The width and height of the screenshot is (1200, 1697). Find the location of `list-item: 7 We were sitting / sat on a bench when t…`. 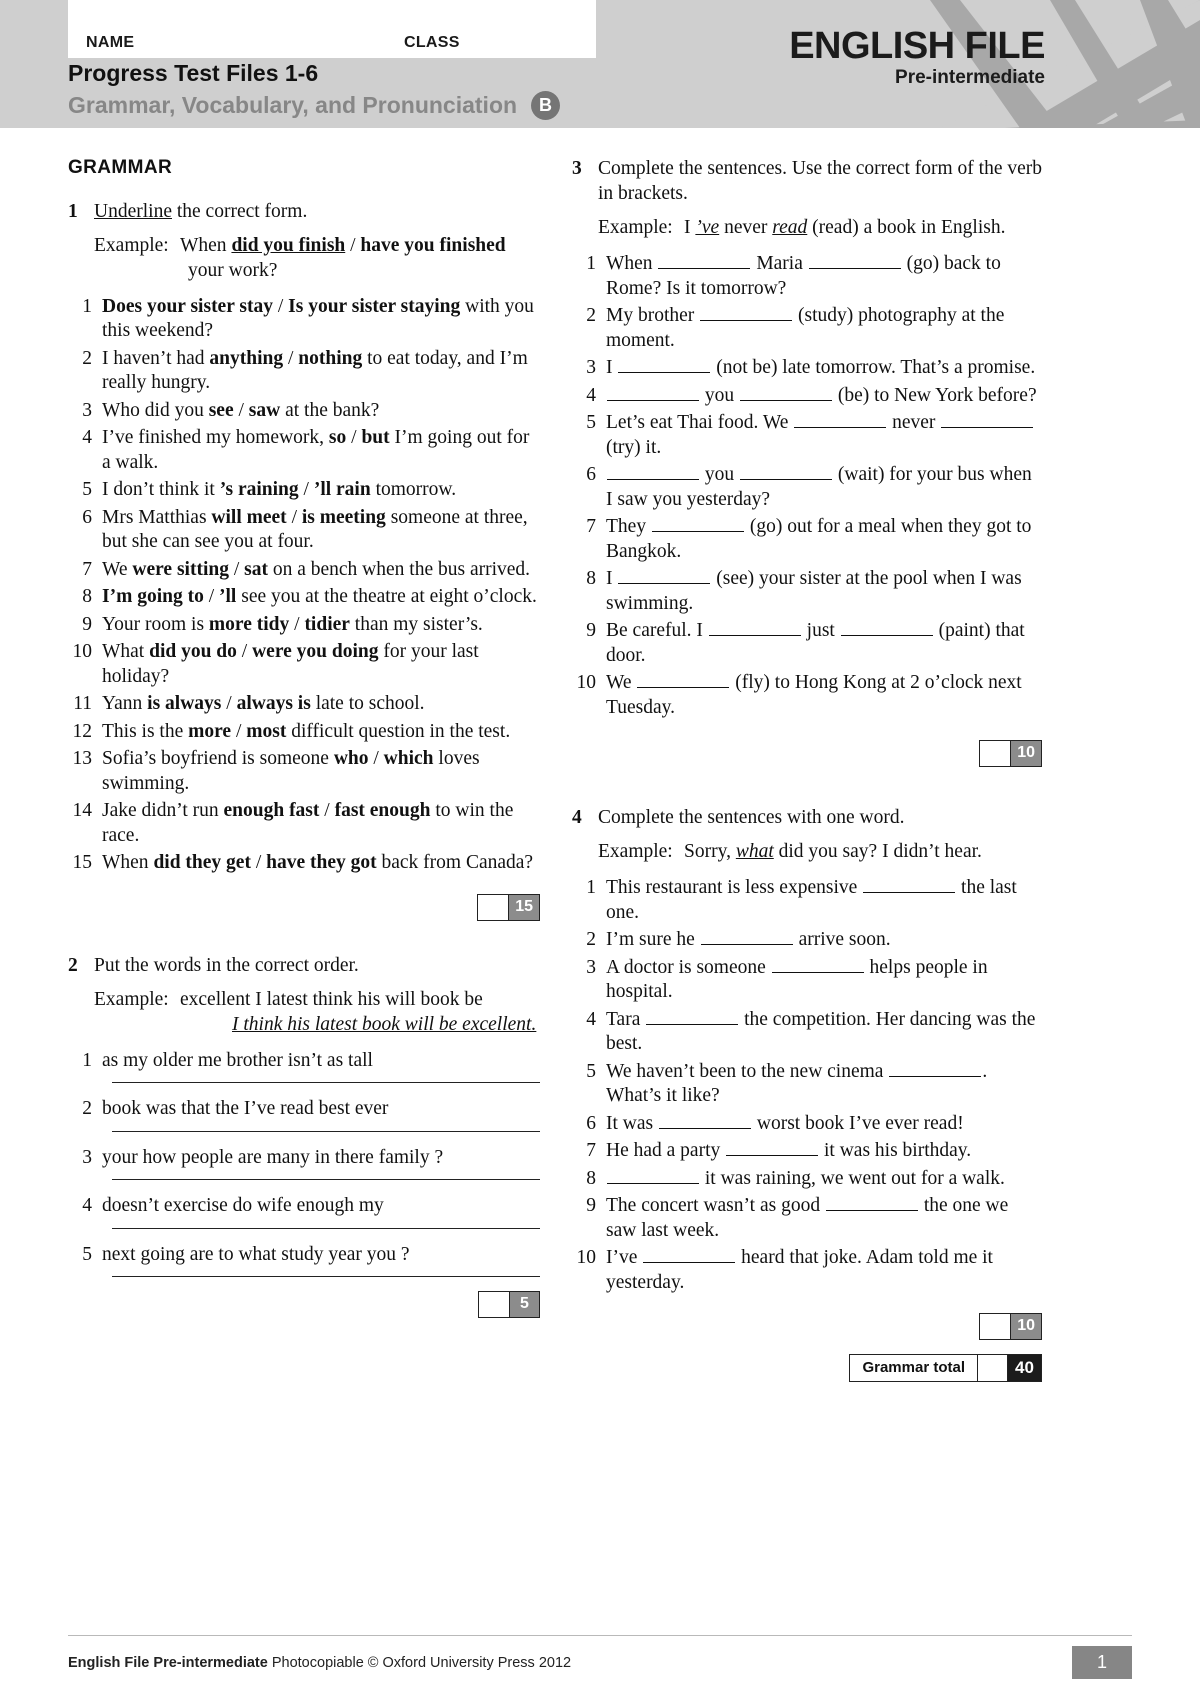

list-item: 7 We were sitting / sat on a bench when t… is located at coordinates (304, 570).